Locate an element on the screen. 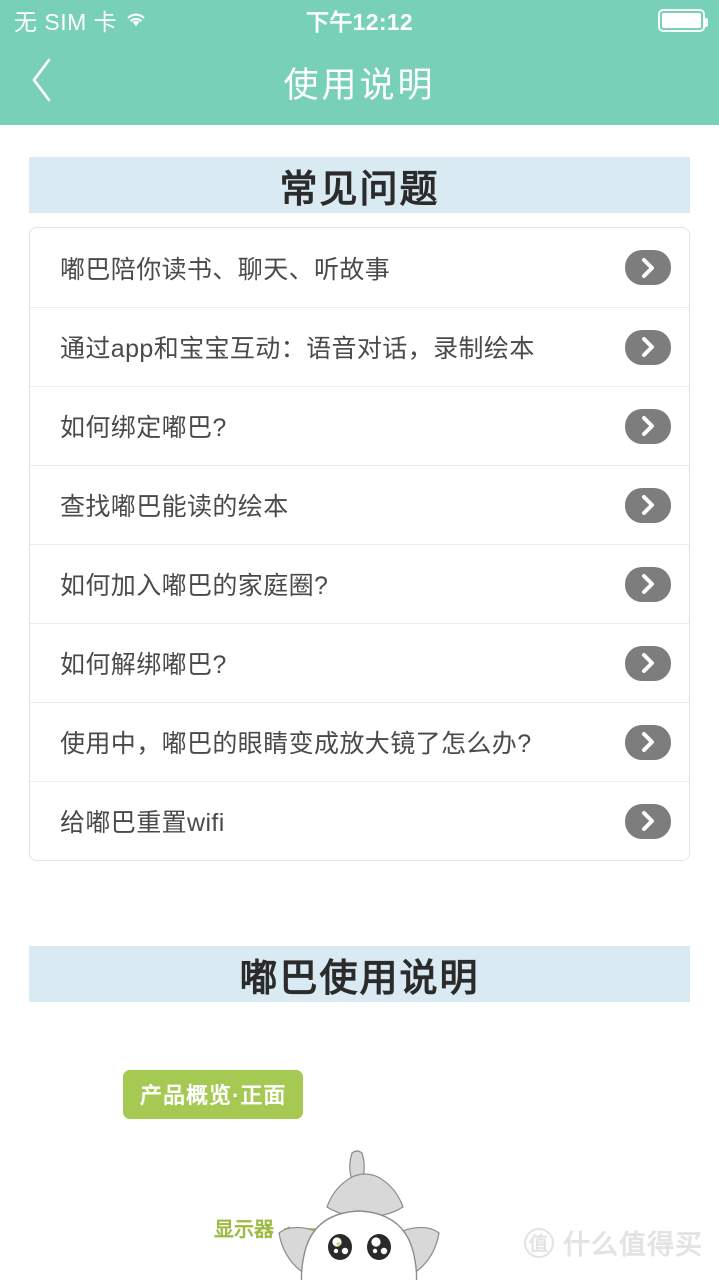 This screenshot has width=719, height=1280. list-item: 使用中，嘟巴的眼睛变成放大镜了怎么办? is located at coordinates (359, 741).